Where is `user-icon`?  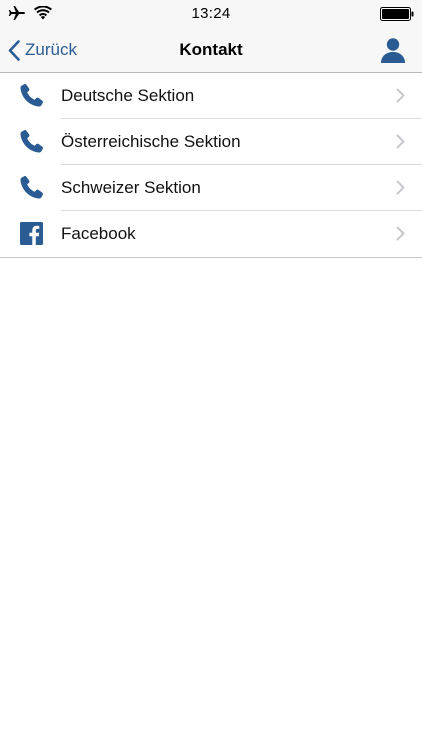 user-icon is located at coordinates (393, 50).